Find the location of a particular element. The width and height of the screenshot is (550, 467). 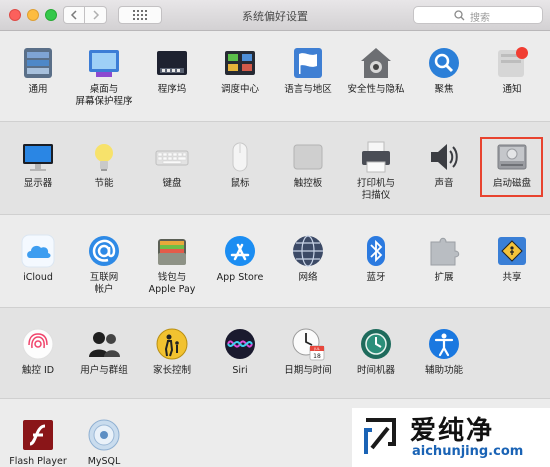

pref-keyboard: 键盘 is located at coordinates (172, 165).